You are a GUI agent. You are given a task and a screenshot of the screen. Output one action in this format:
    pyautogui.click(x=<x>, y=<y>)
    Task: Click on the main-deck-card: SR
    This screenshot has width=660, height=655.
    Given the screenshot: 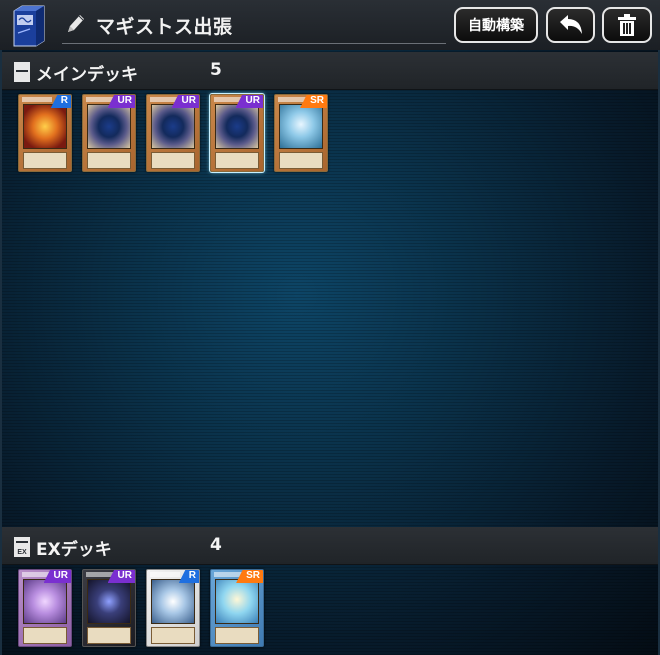 What is the action you would take?
    pyautogui.click(x=301, y=133)
    